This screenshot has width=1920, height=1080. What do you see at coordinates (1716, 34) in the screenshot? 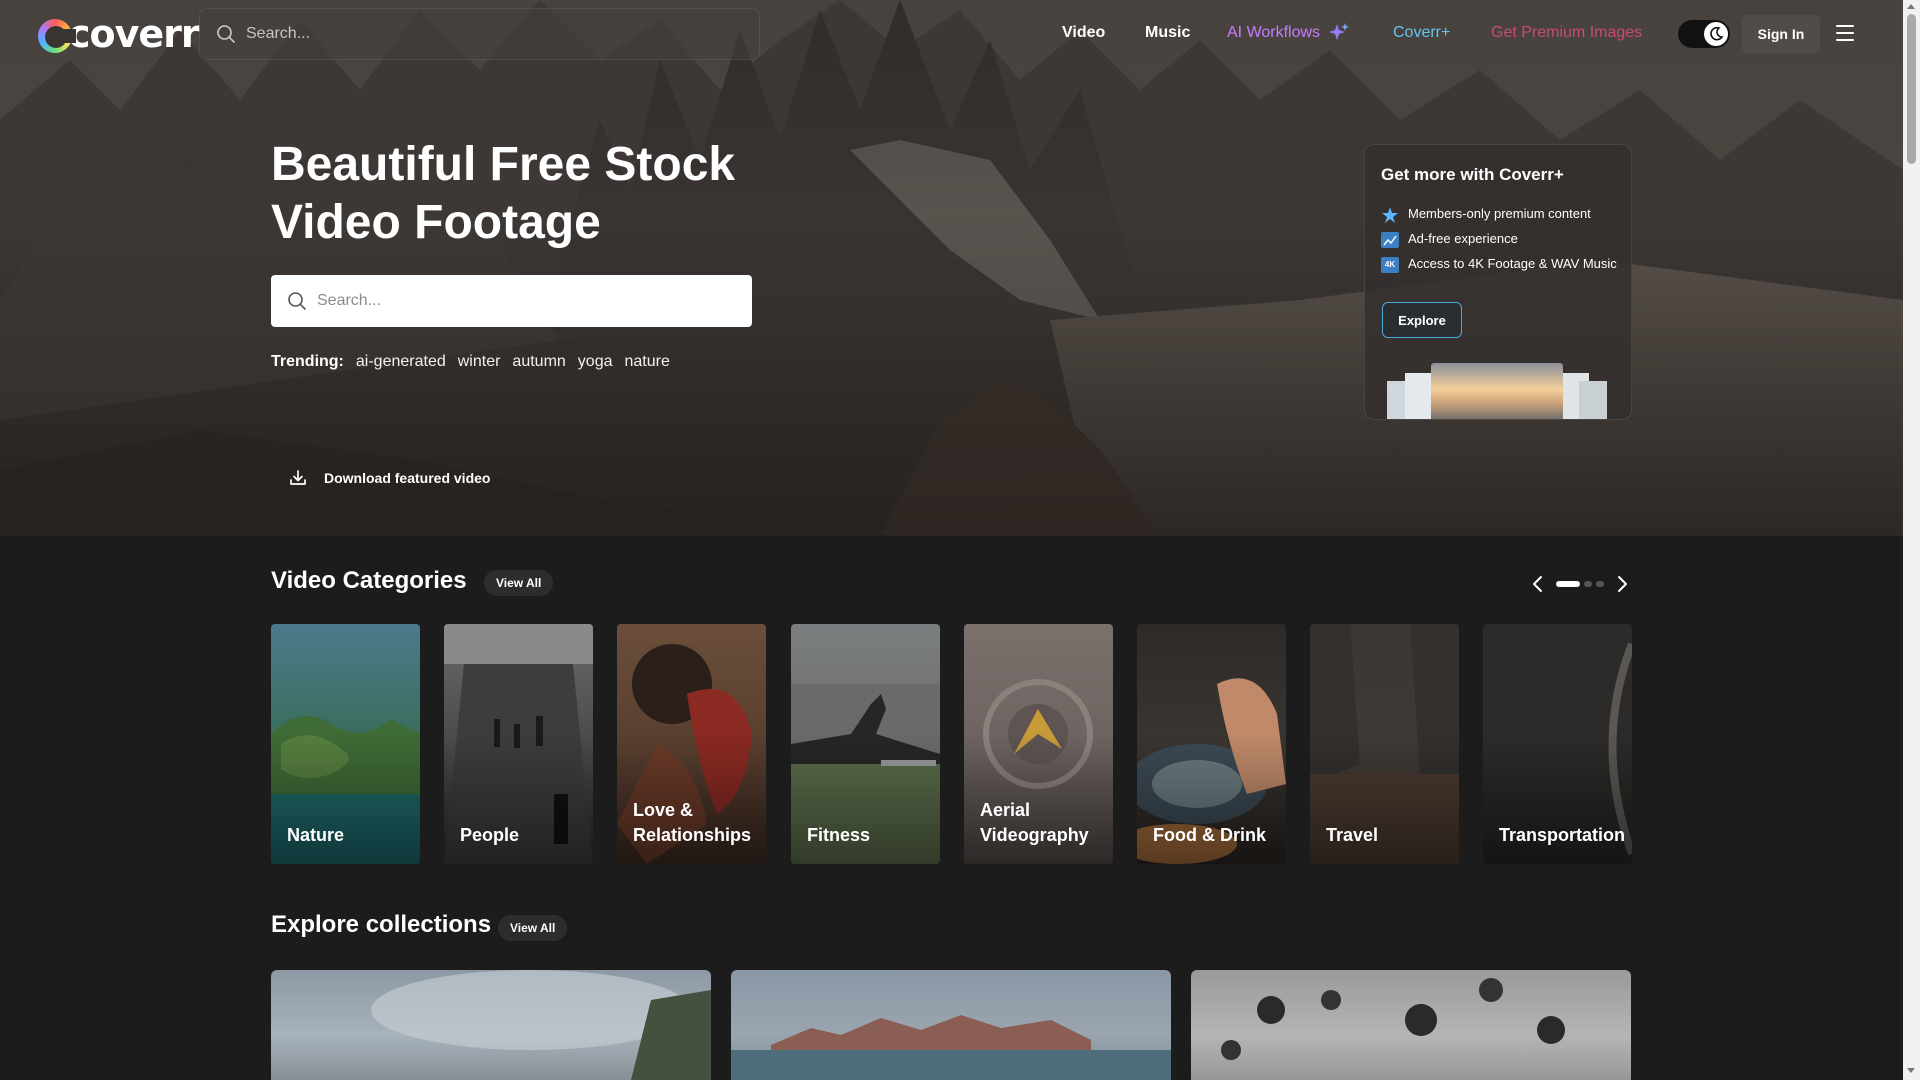
I see `moon-icon` at bounding box center [1716, 34].